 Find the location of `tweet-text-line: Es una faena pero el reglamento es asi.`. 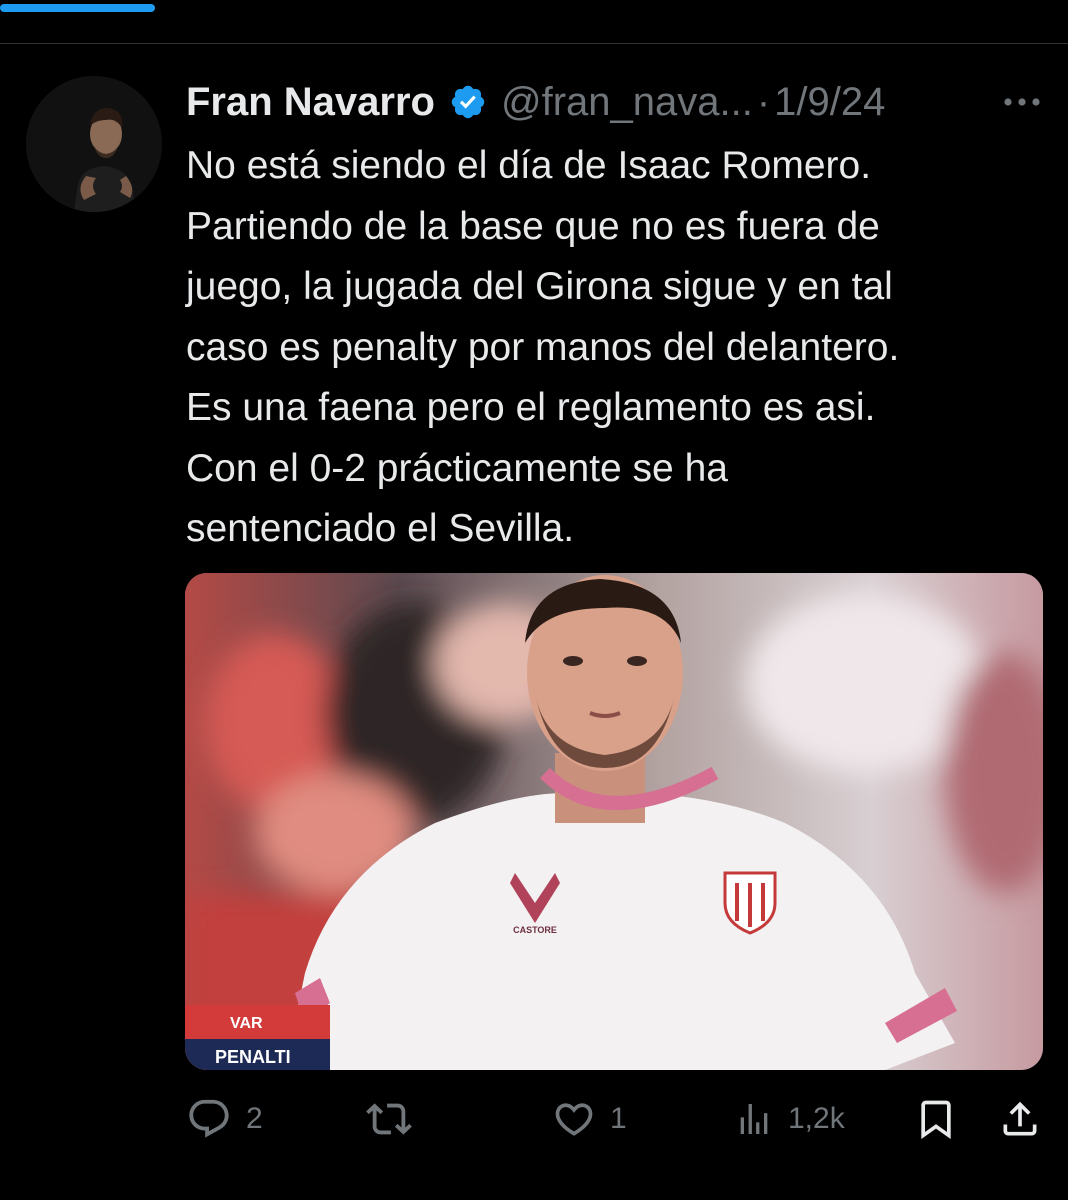

tweet-text-line: Es una faena pero el reglamento es asi. is located at coordinates (531, 407).